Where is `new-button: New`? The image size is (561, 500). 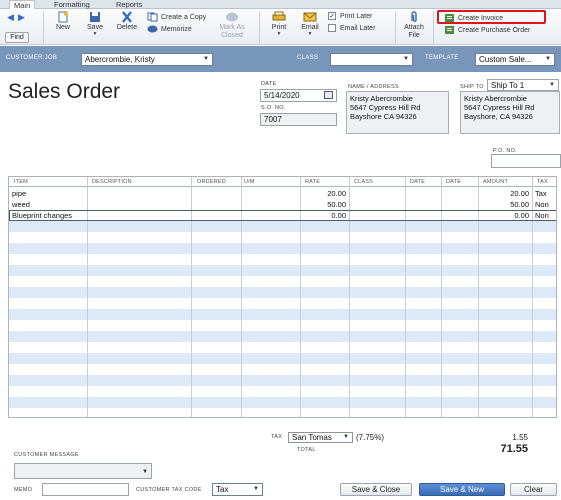 new-button: New is located at coordinates (63, 21).